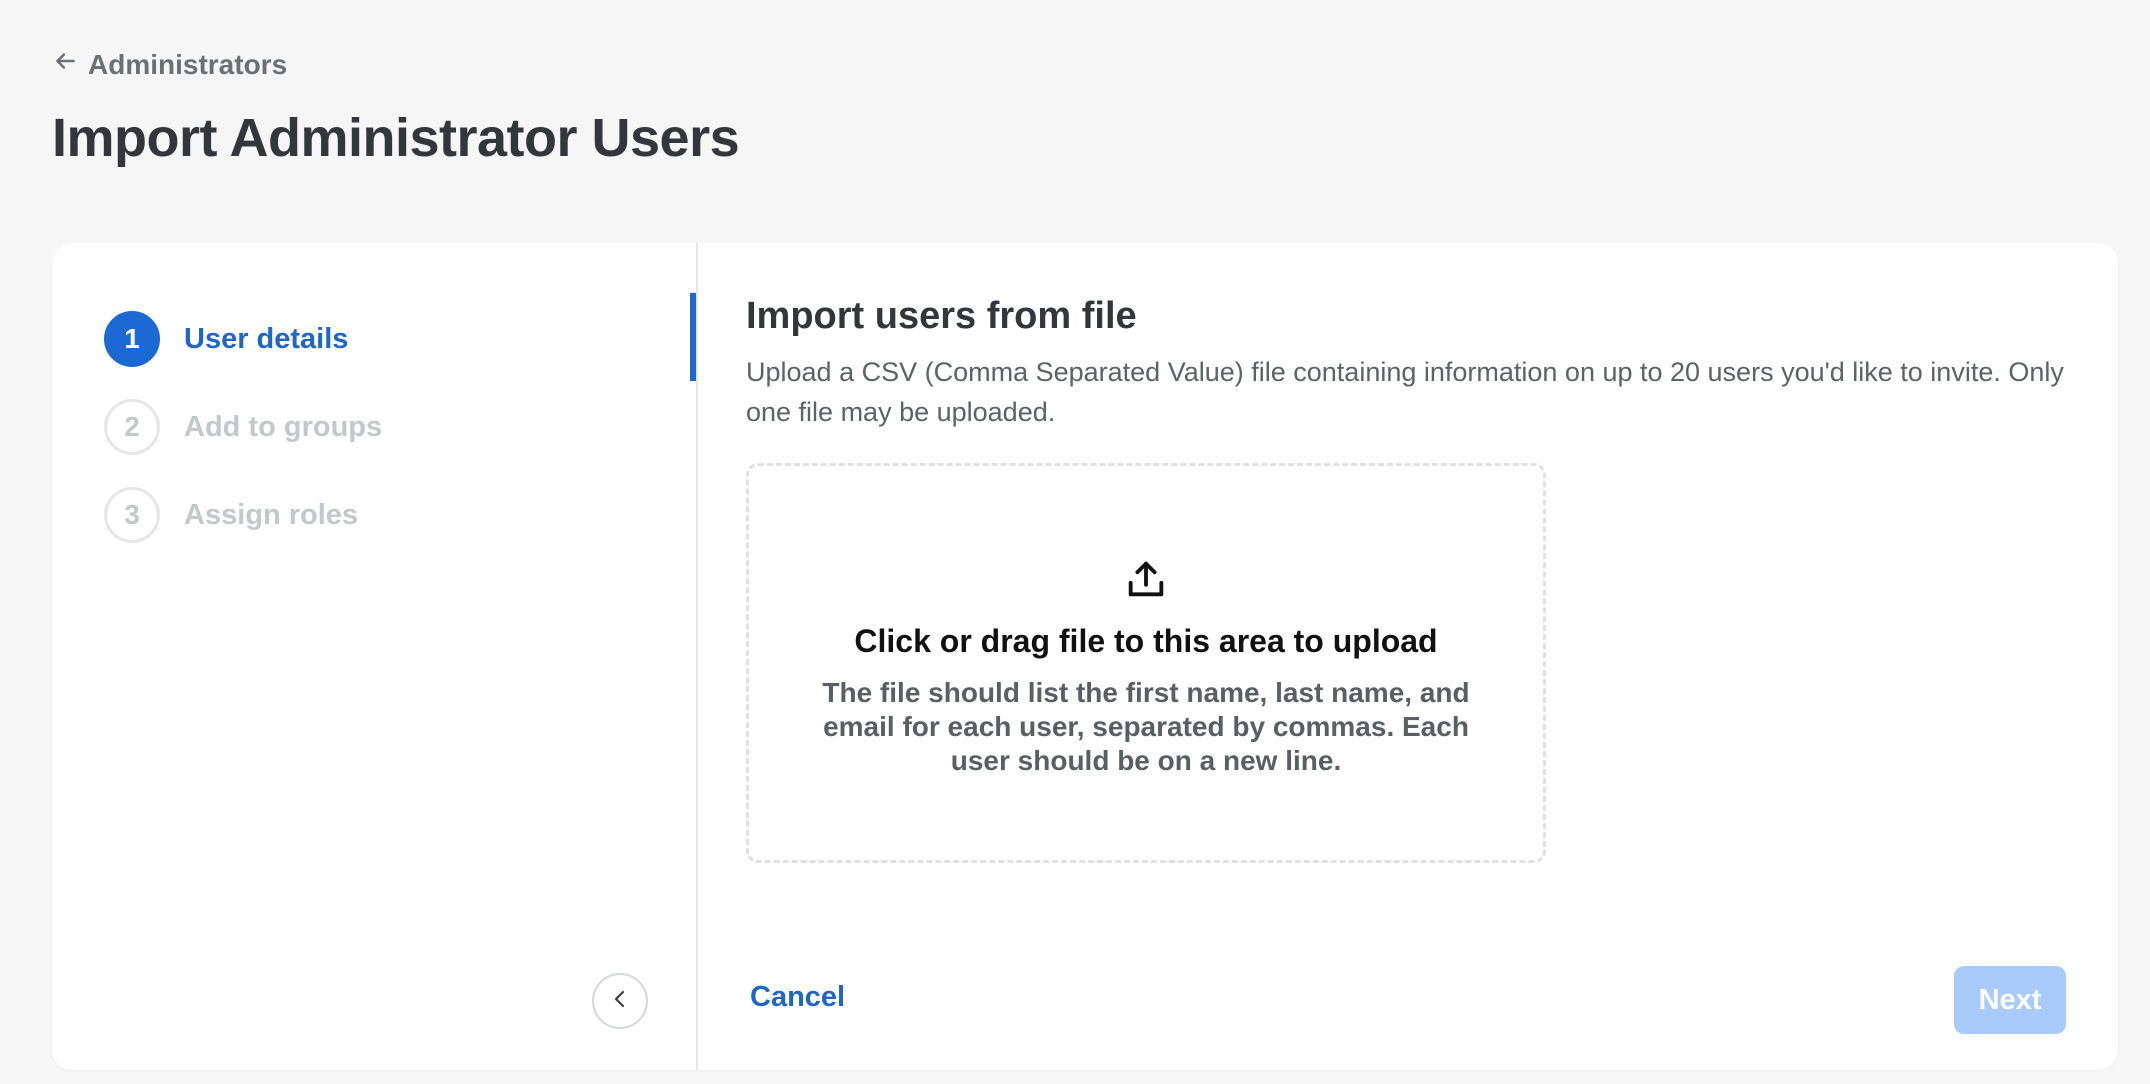 Image resolution: width=2150 pixels, height=1084 pixels. What do you see at coordinates (396, 138) in the screenshot?
I see `page-title: Import Administrator Users` at bounding box center [396, 138].